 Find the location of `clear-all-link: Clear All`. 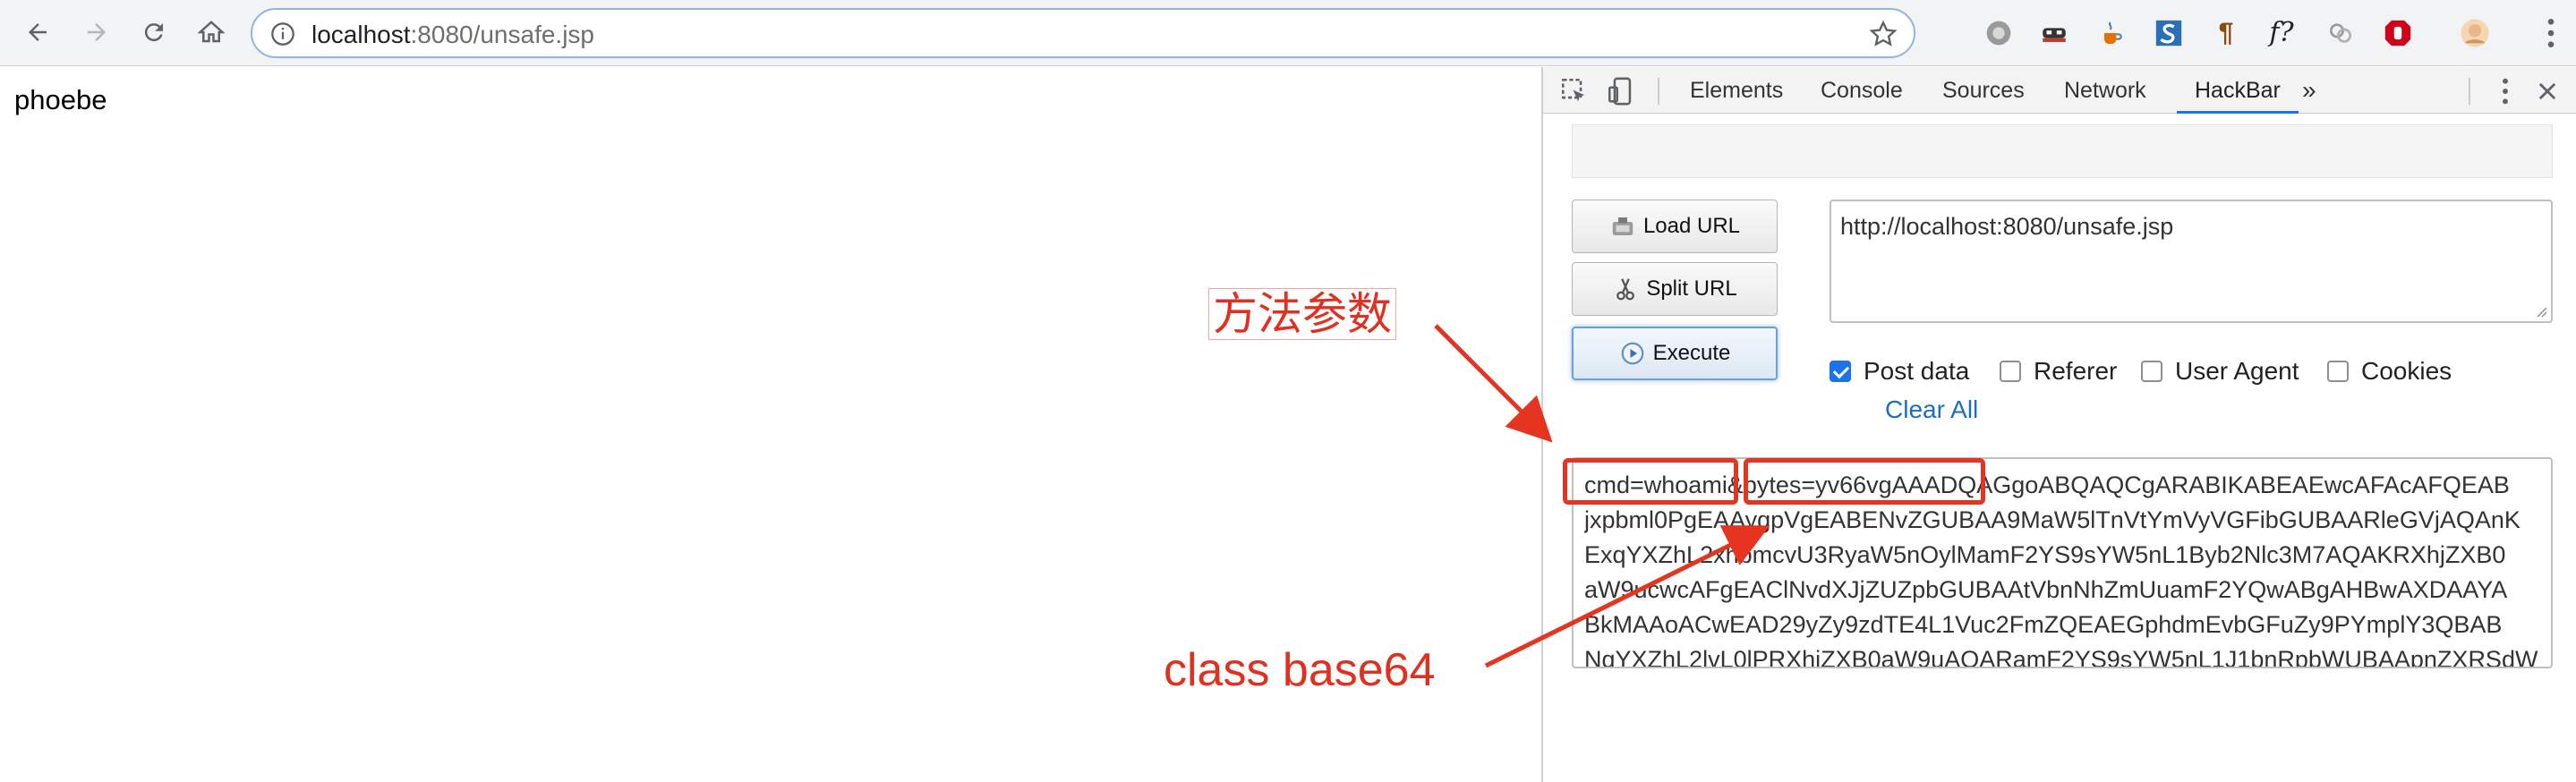

clear-all-link: Clear All is located at coordinates (1931, 409).